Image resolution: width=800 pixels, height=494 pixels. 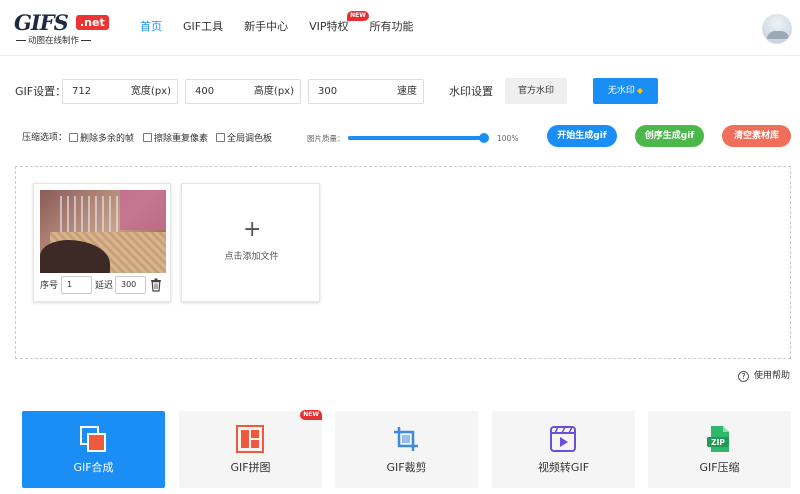 I want to click on tool-gif-compress: ZIP GIF压缩, so click(x=719, y=449).